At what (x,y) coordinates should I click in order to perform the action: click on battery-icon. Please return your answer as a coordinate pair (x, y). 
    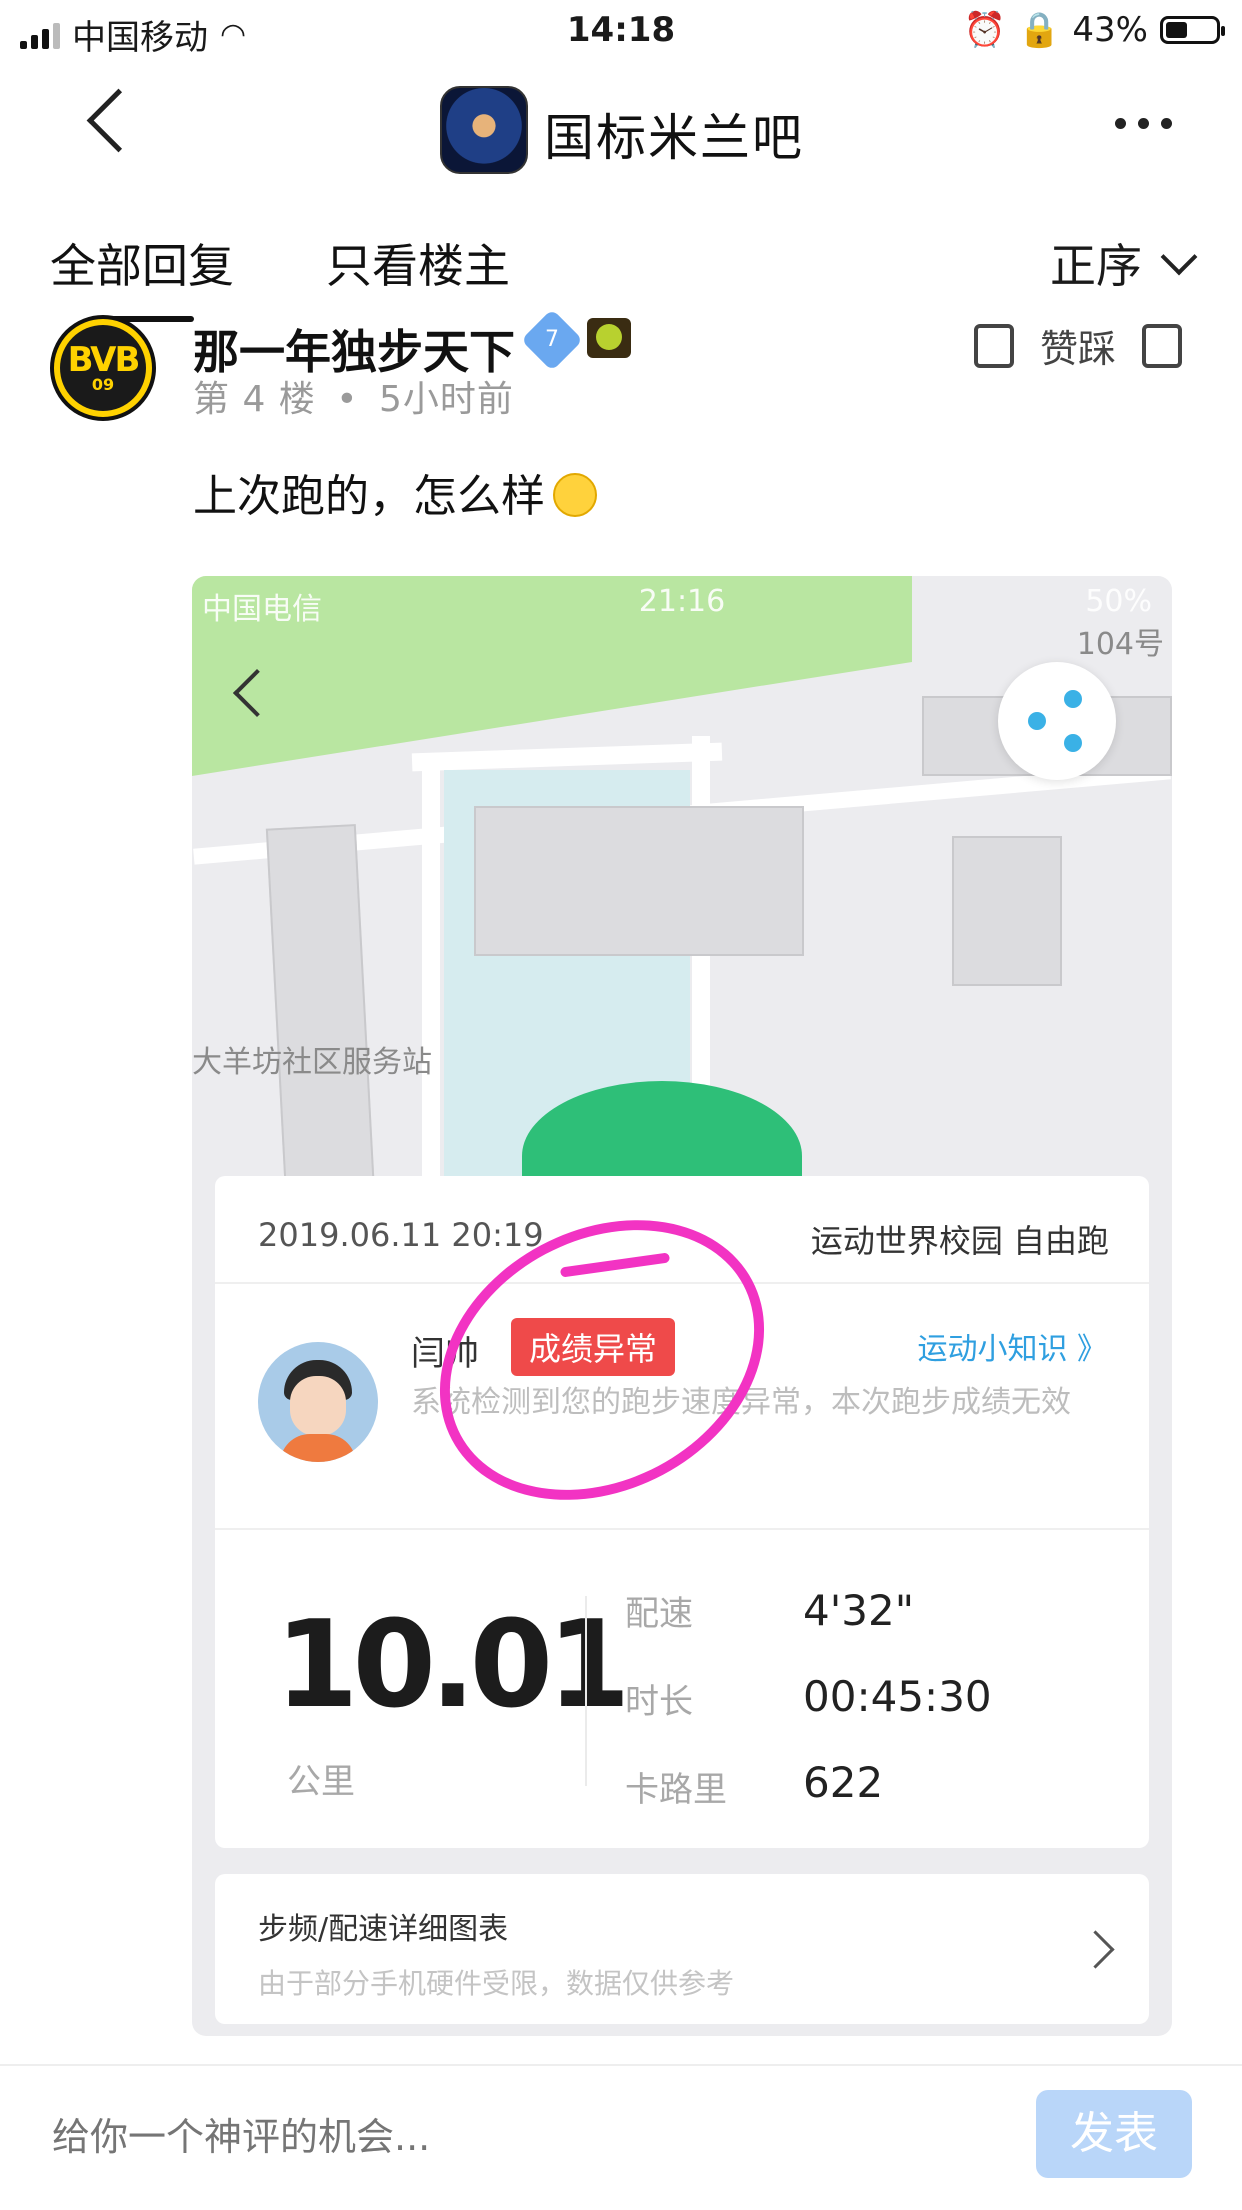
    Looking at the image, I should click on (1192, 30).